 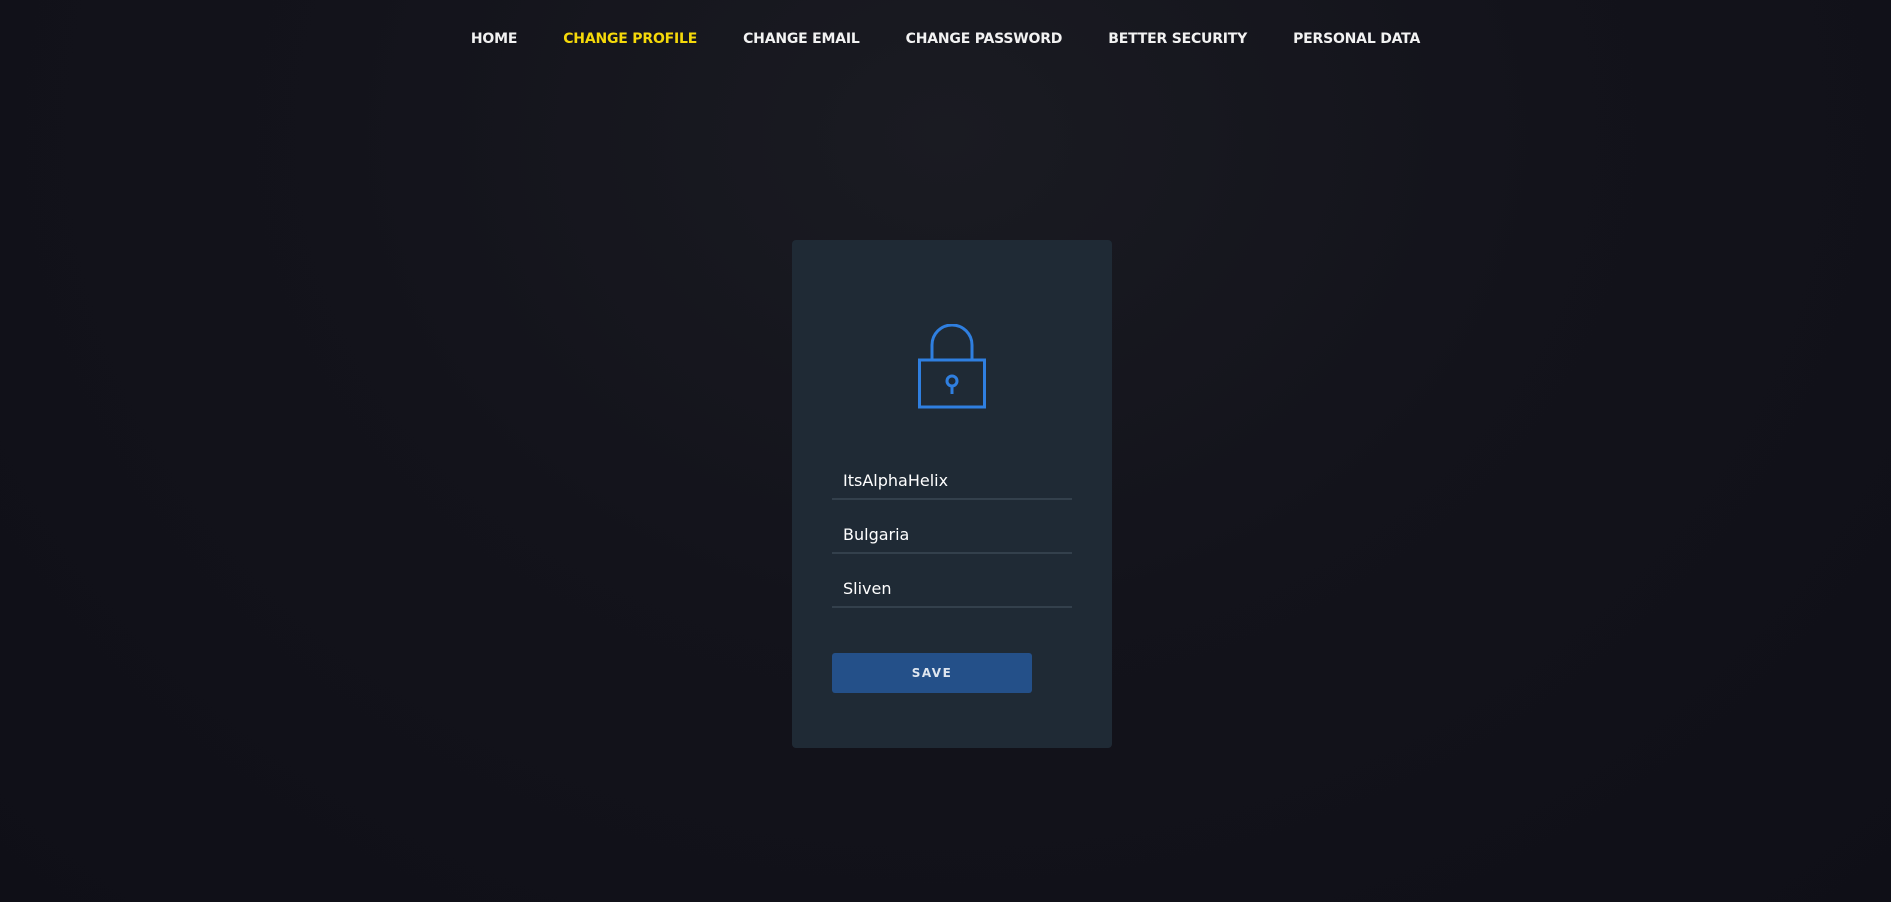 What do you see at coordinates (952, 366) in the screenshot?
I see `lock-icon` at bounding box center [952, 366].